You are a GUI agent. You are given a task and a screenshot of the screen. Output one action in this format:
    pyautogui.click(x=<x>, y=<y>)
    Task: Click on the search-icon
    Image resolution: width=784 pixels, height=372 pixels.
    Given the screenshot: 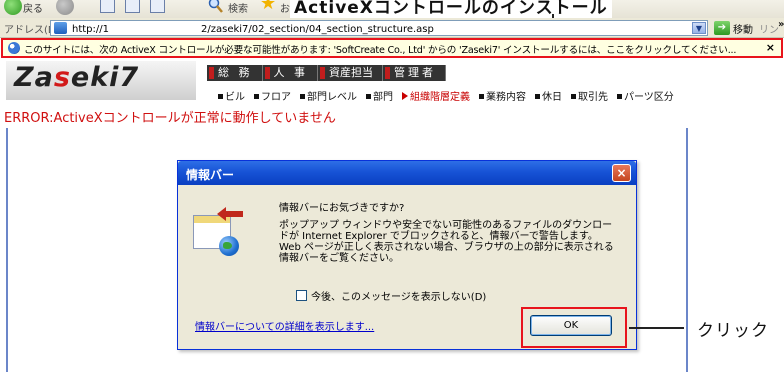 What is the action you would take?
    pyautogui.click(x=215, y=6)
    